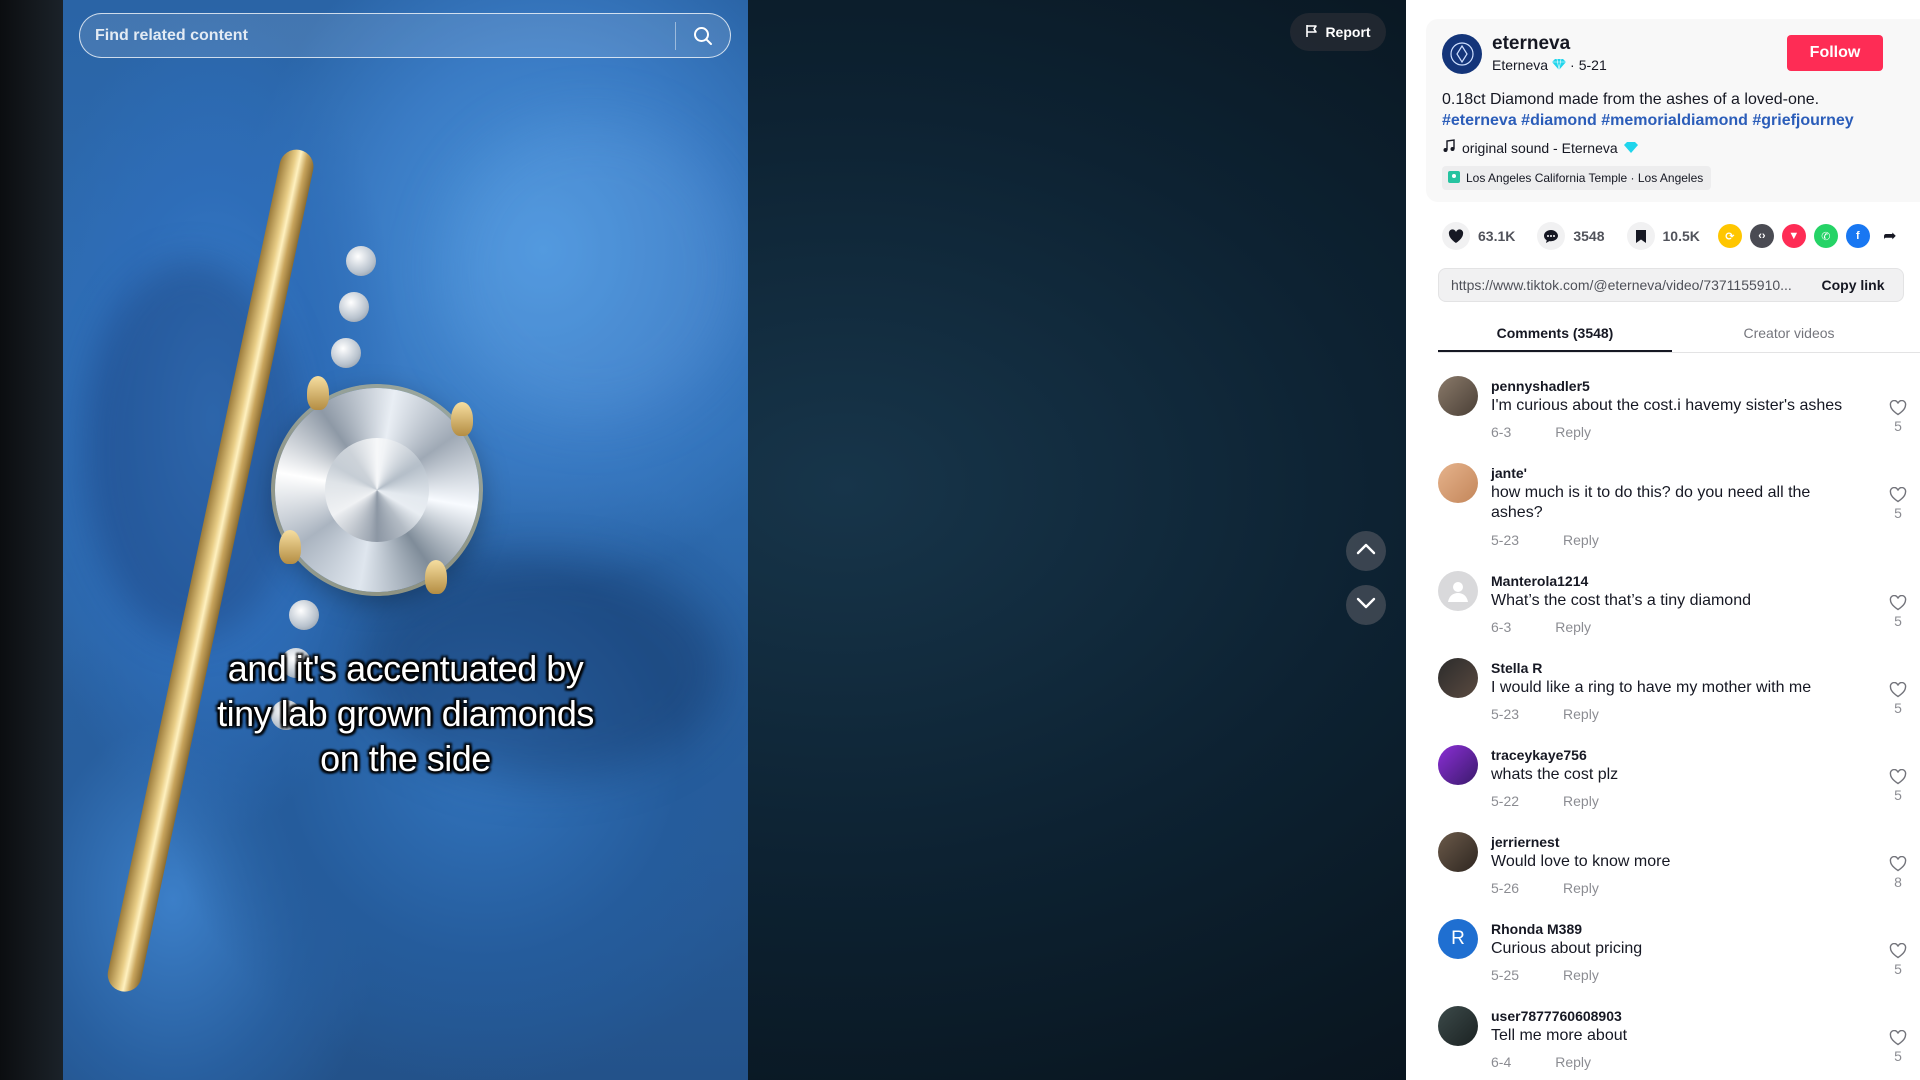 Image resolution: width=1920 pixels, height=1080 pixels. Describe the element at coordinates (1549, 65) in the screenshot. I see `author-meta: Eterneva · 5-21` at that location.